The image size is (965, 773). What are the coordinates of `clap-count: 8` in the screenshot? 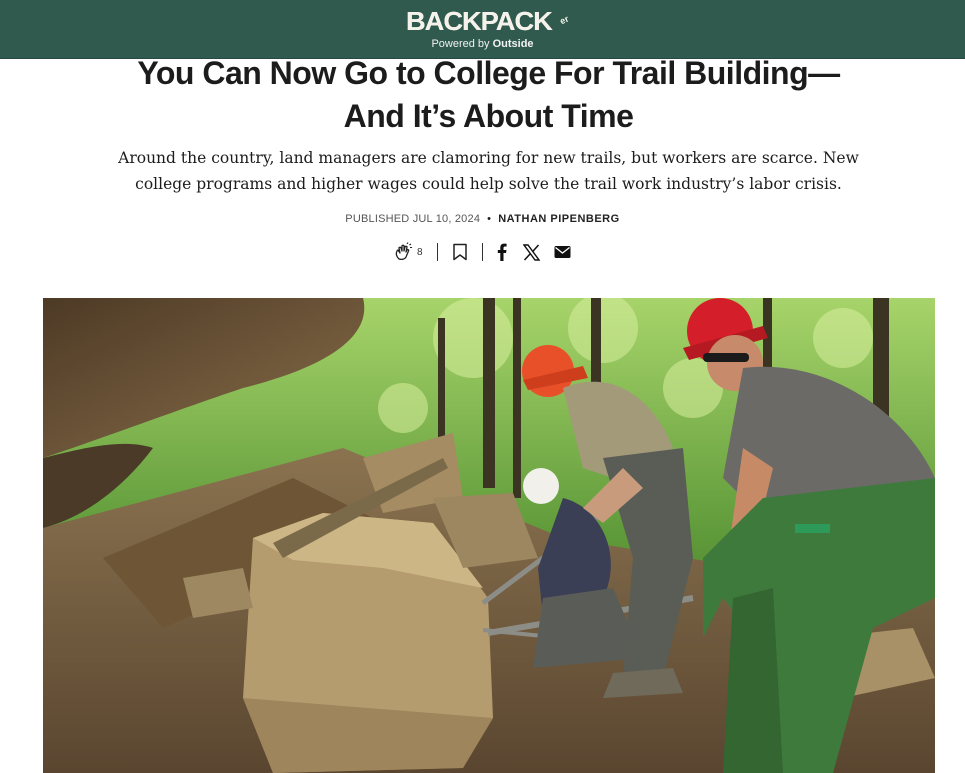 It's located at (420, 252).